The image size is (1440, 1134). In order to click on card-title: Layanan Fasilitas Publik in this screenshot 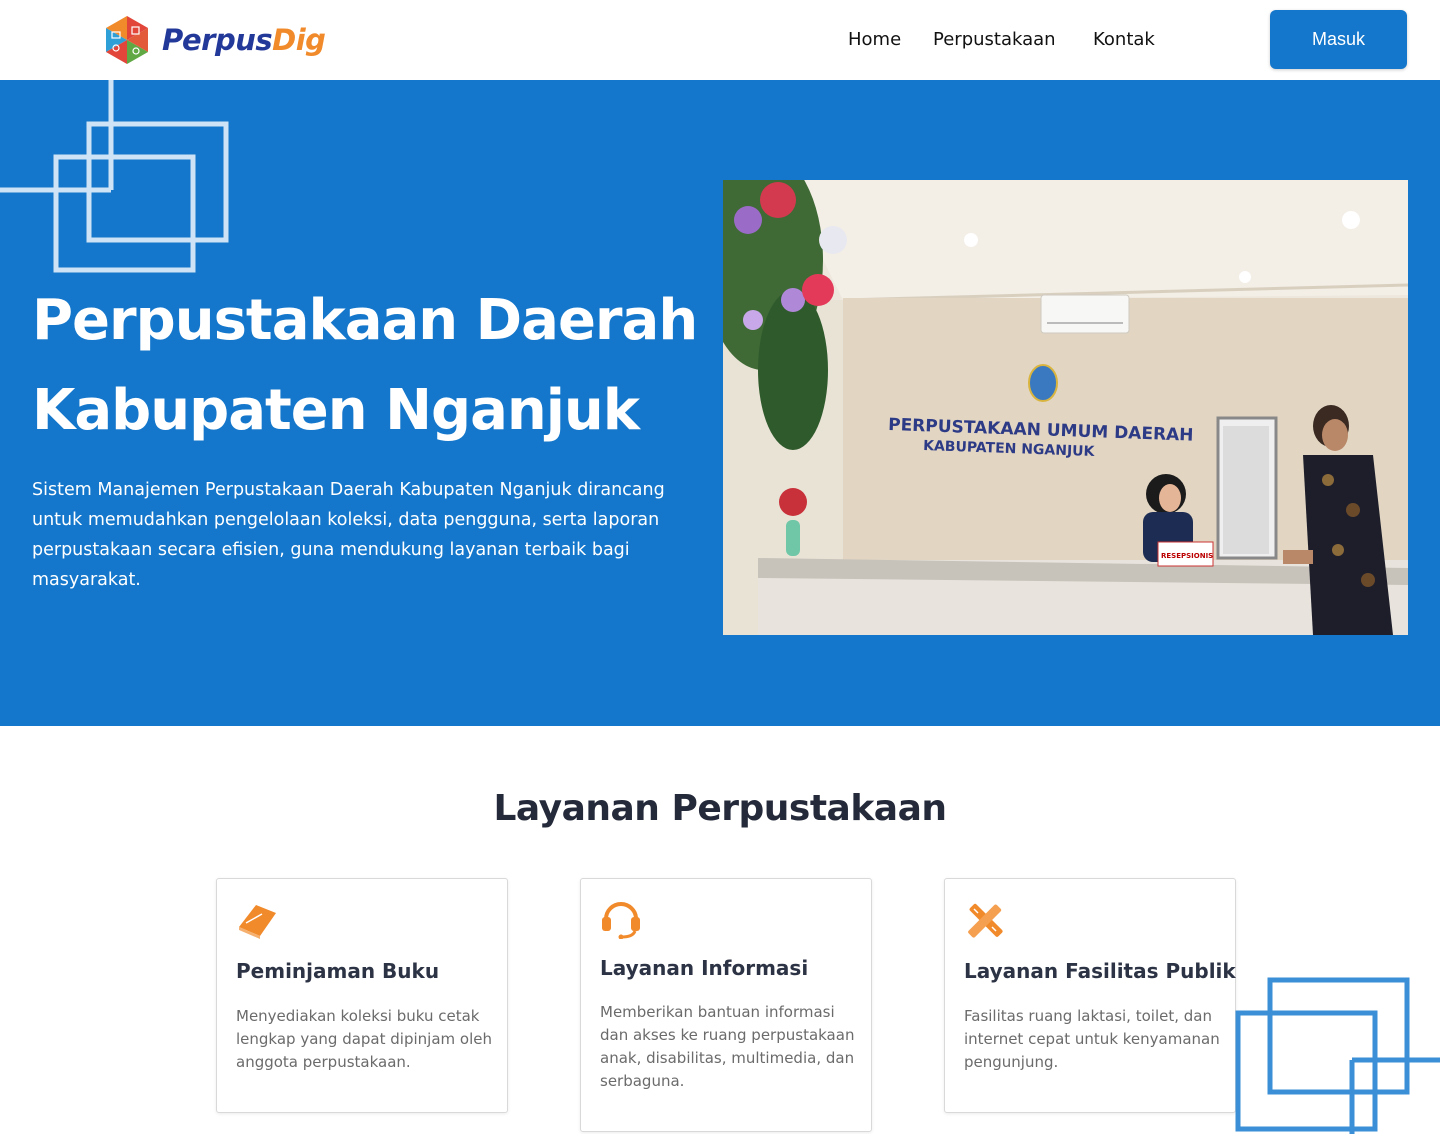, I will do `click(1100, 971)`.